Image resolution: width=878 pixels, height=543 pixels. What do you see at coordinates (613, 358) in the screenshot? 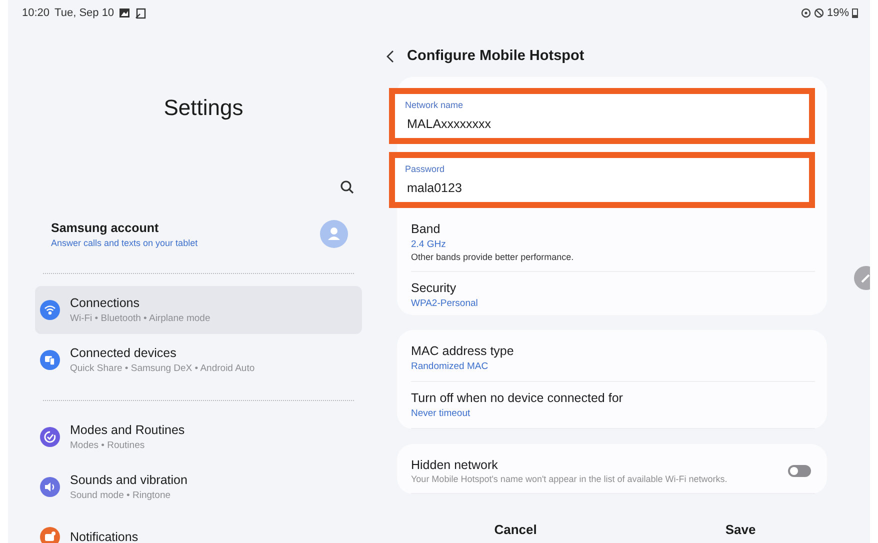
I see `setting-row: MAC address type Randomized MAC` at bounding box center [613, 358].